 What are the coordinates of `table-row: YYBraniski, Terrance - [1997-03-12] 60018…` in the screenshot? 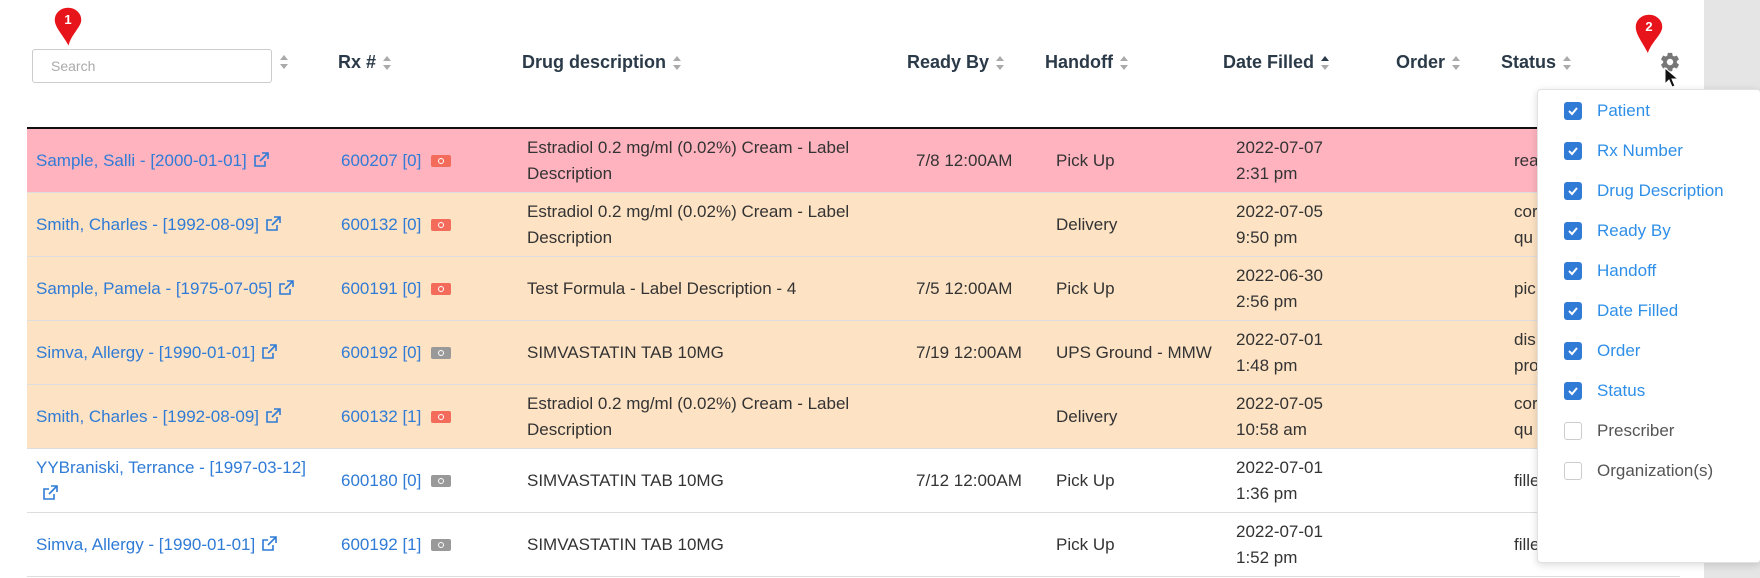 It's located at (853, 481).